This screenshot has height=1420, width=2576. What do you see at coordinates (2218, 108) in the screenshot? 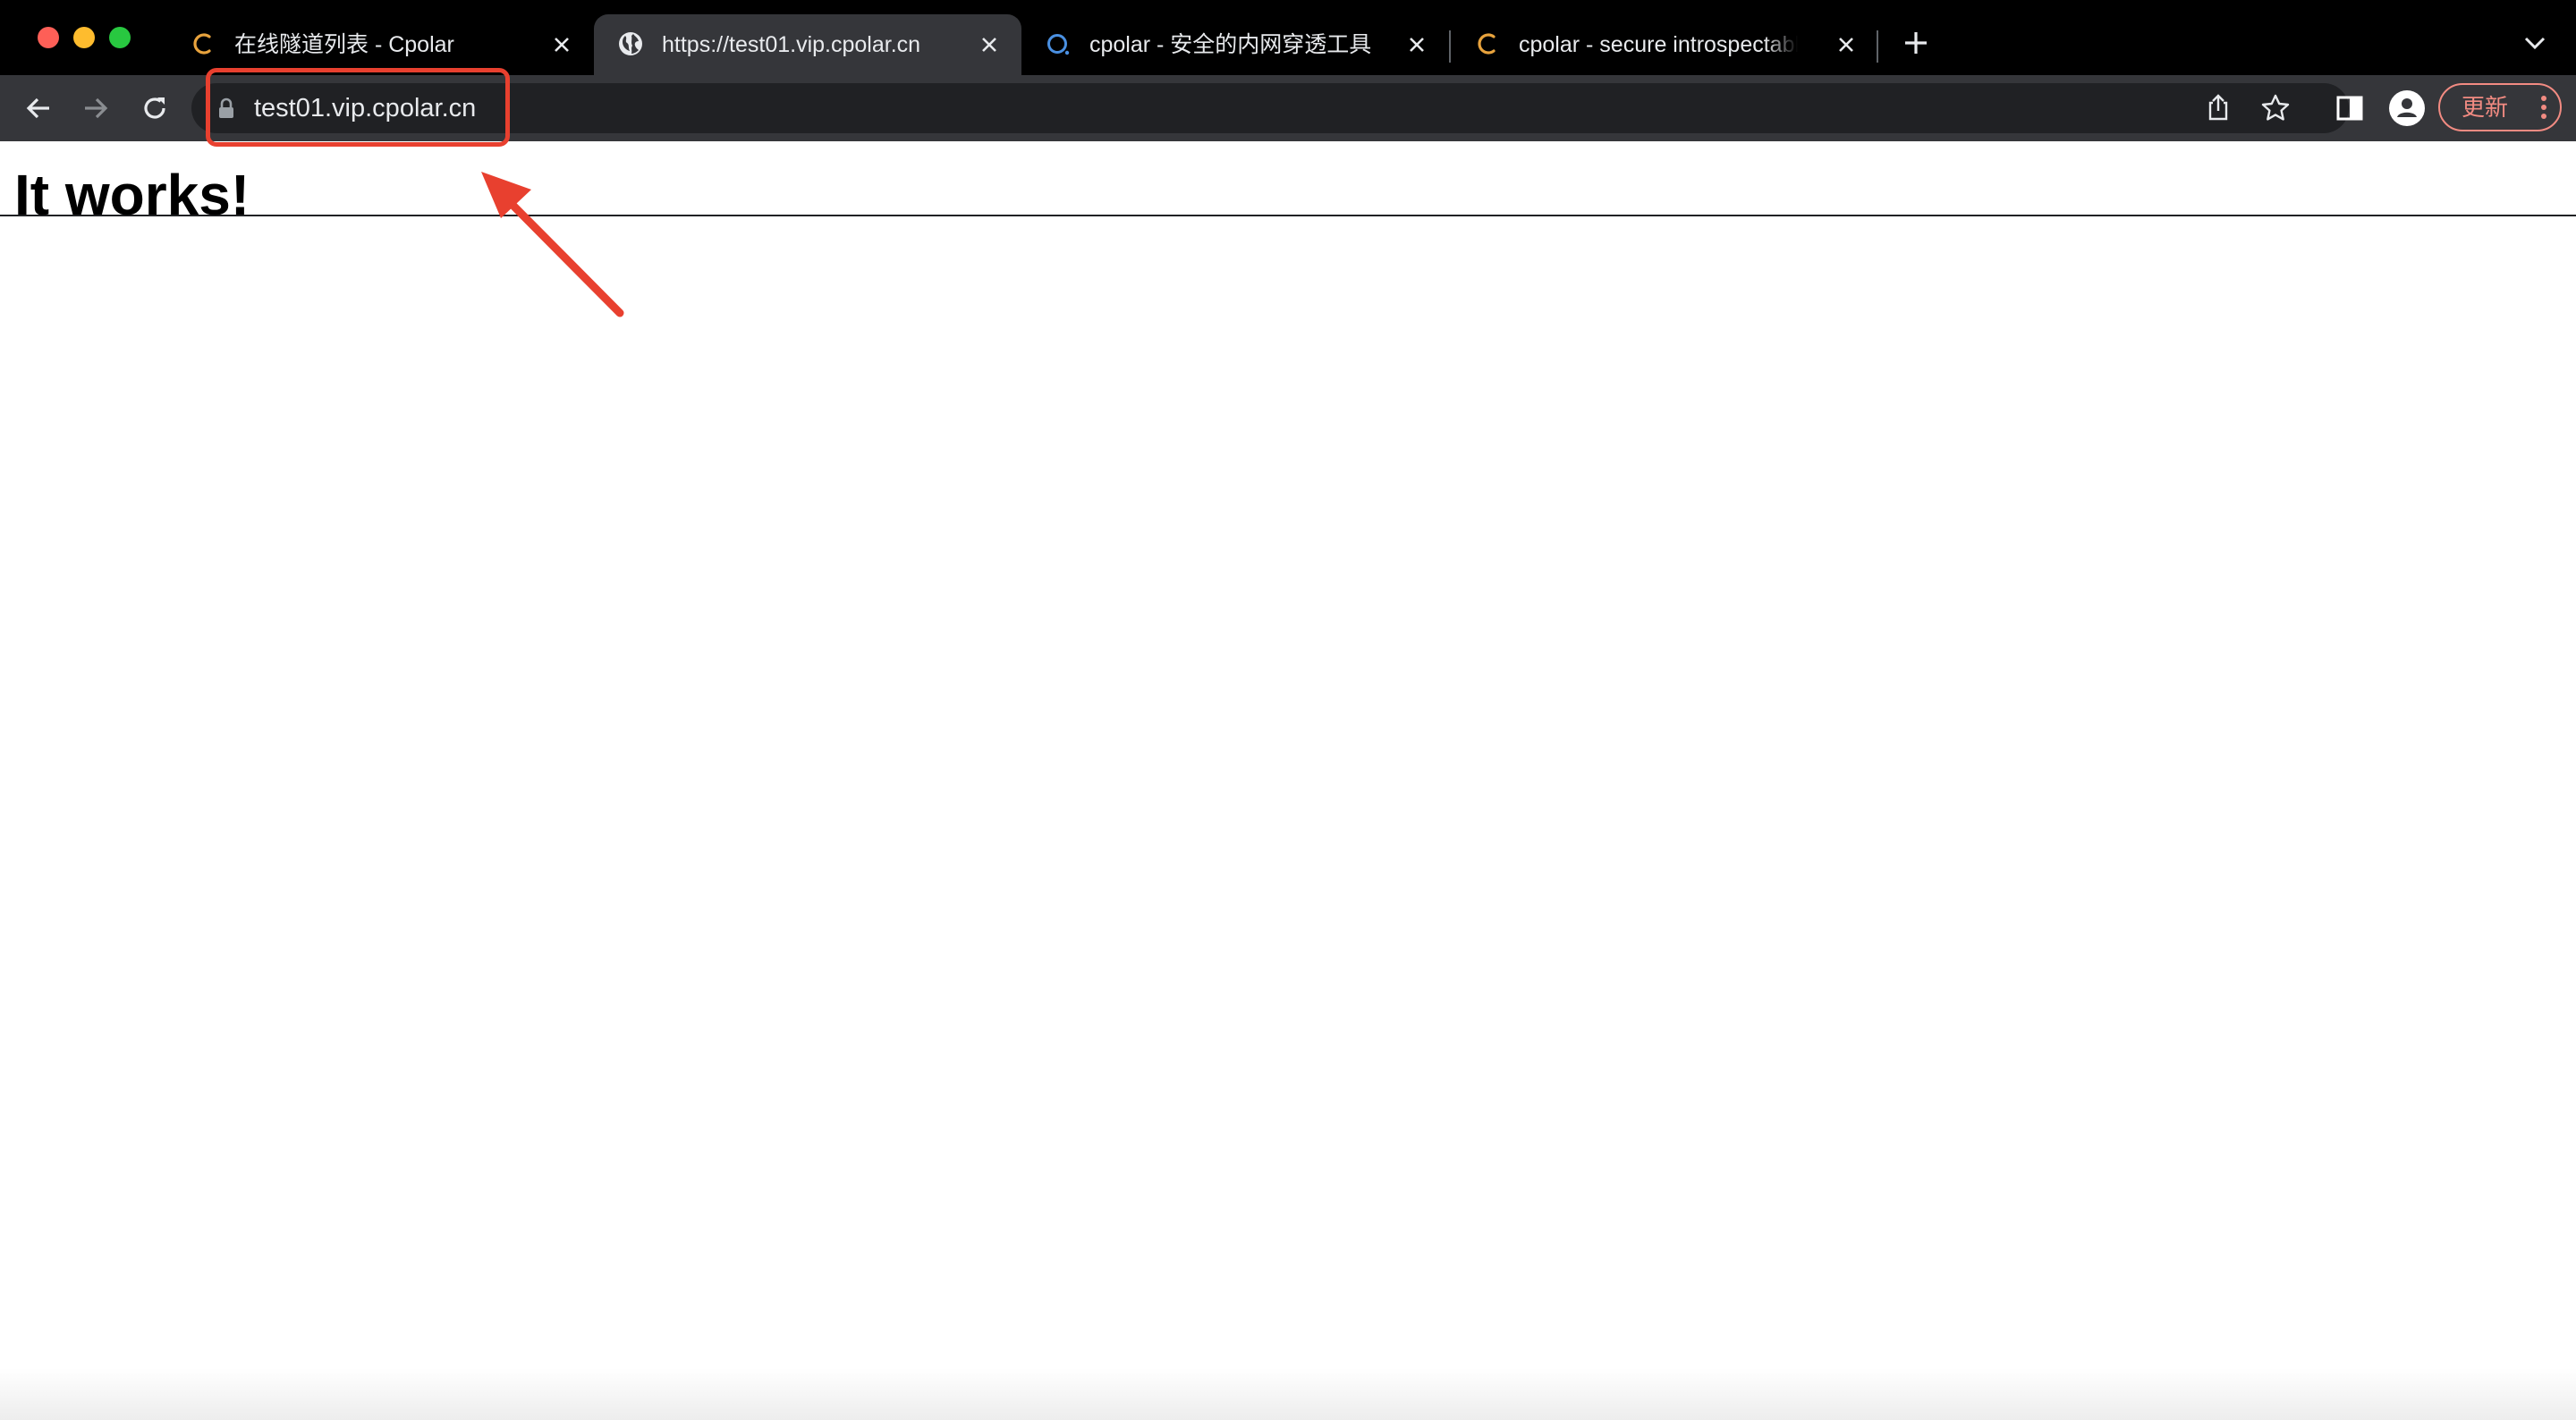
I see `share-icon` at bounding box center [2218, 108].